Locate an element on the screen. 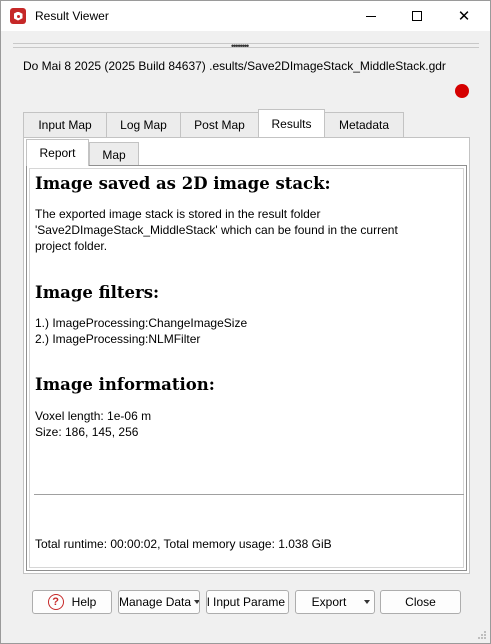 The width and height of the screenshot is (491, 644). filter-item: 2.) ImageProcessing:NLMFilter is located at coordinates (118, 339).